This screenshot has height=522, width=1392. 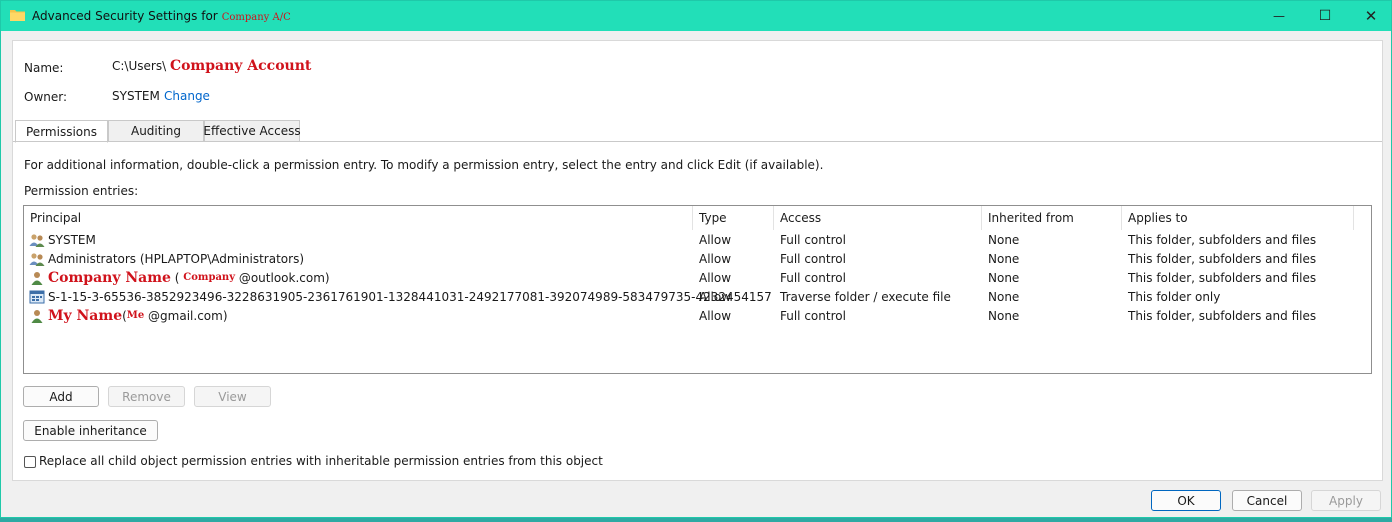 What do you see at coordinates (878, 218) in the screenshot?
I see `column-header-access: Access` at bounding box center [878, 218].